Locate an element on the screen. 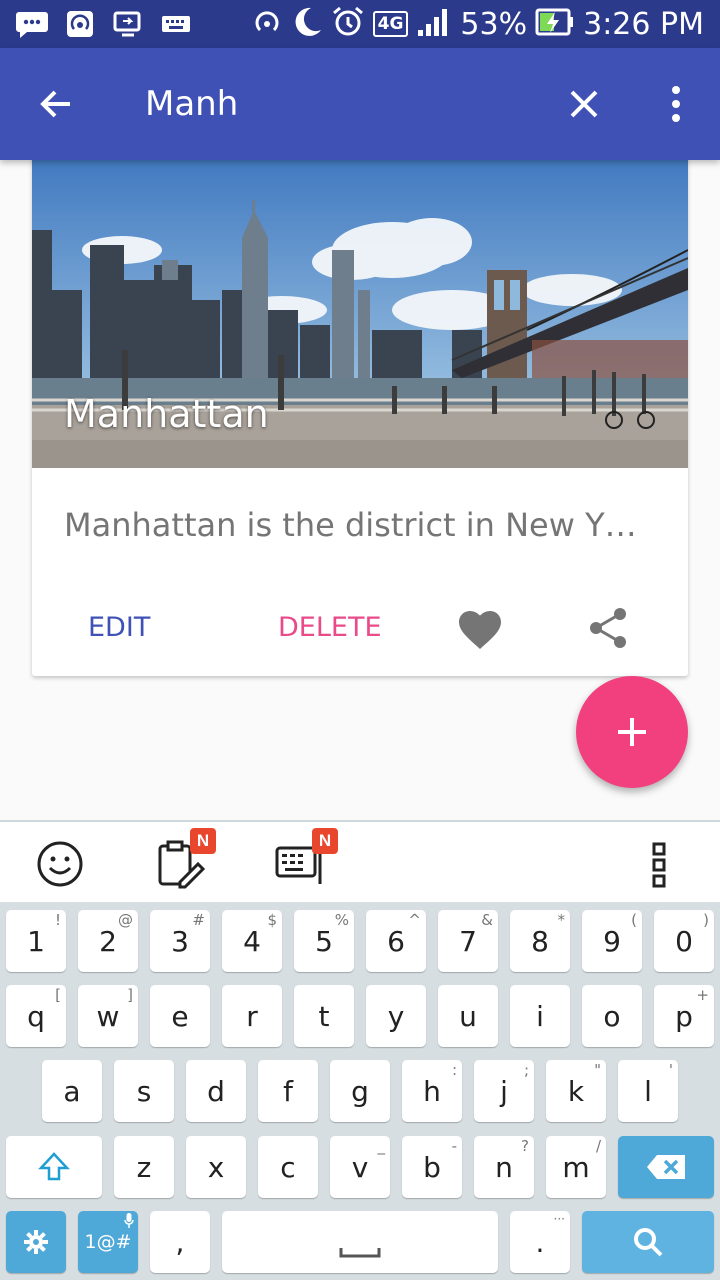 This screenshot has width=720, height=1280. key-r: r is located at coordinates (252, 1016).